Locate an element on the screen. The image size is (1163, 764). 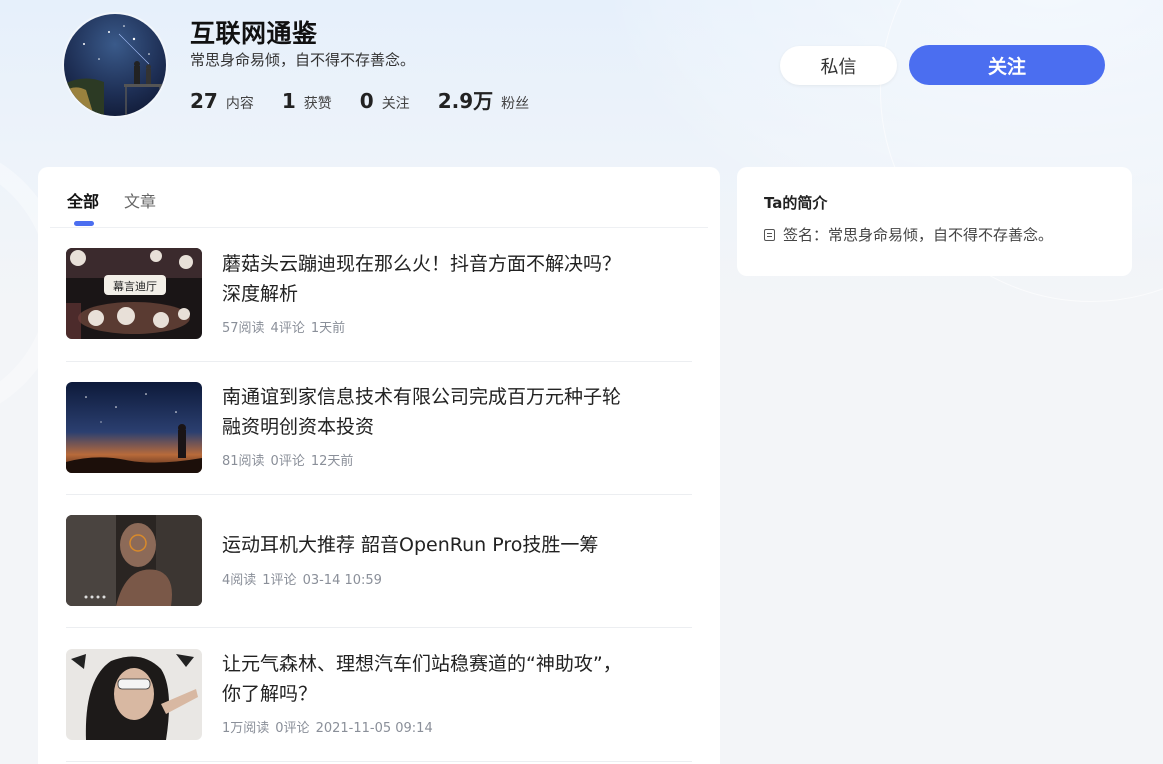
profile-stats: 27 内容 1 获赞 0 关注 2.9万 粉丝 is located at coordinates (373, 99).